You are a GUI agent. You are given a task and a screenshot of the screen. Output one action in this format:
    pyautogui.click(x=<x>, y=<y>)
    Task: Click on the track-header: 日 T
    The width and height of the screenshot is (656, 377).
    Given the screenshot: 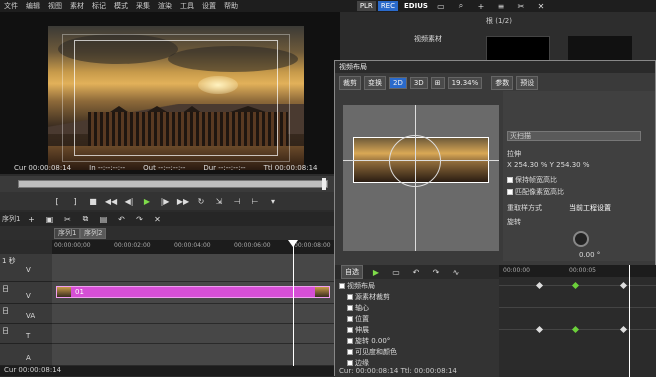 What is the action you would take?
    pyautogui.click(x=26, y=334)
    